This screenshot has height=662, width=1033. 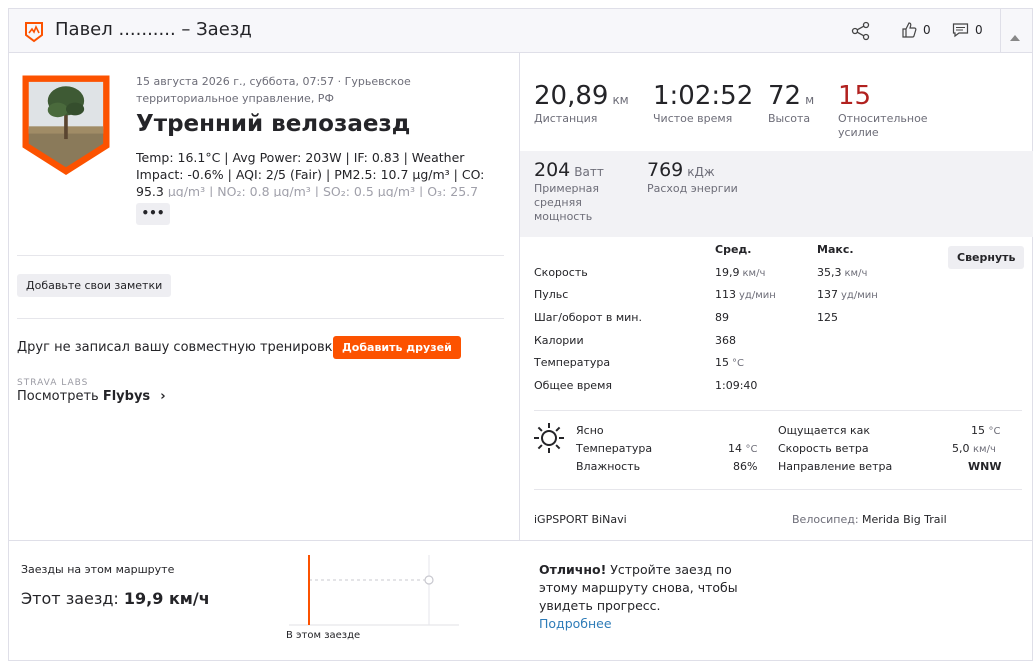 I want to click on power-unit: Ватт, so click(x=589, y=172).